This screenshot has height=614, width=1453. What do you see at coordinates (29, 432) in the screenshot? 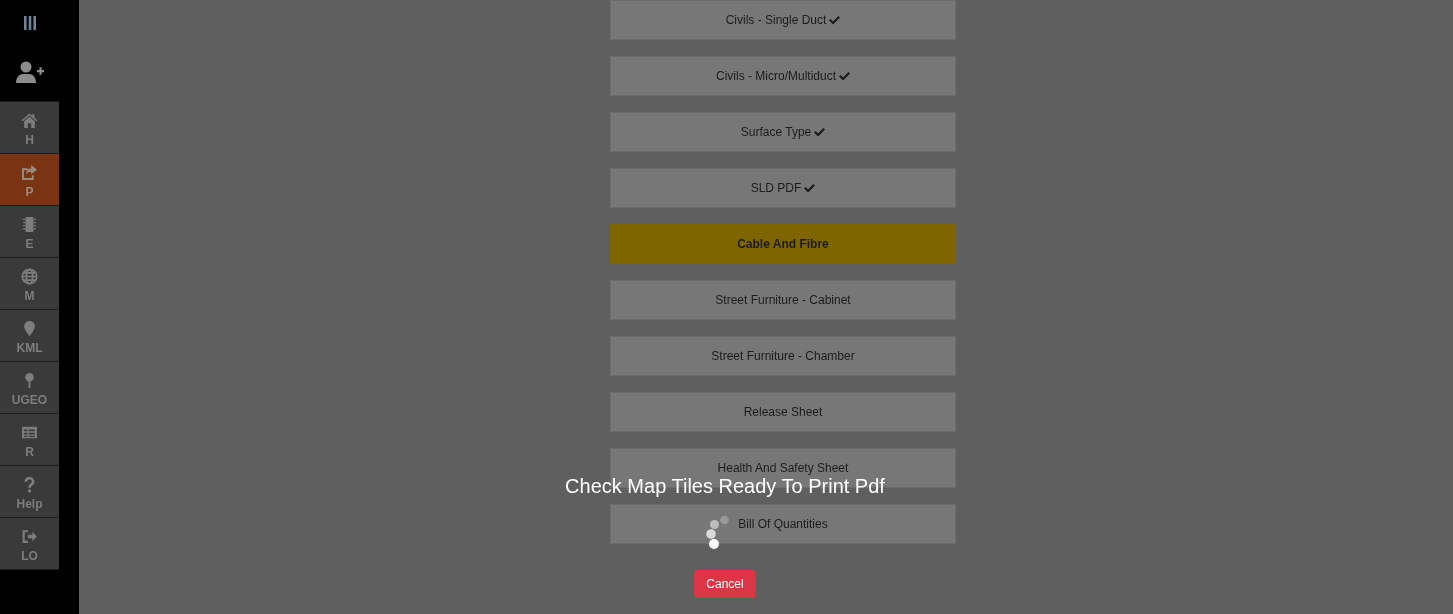
I see `list-icon` at bounding box center [29, 432].